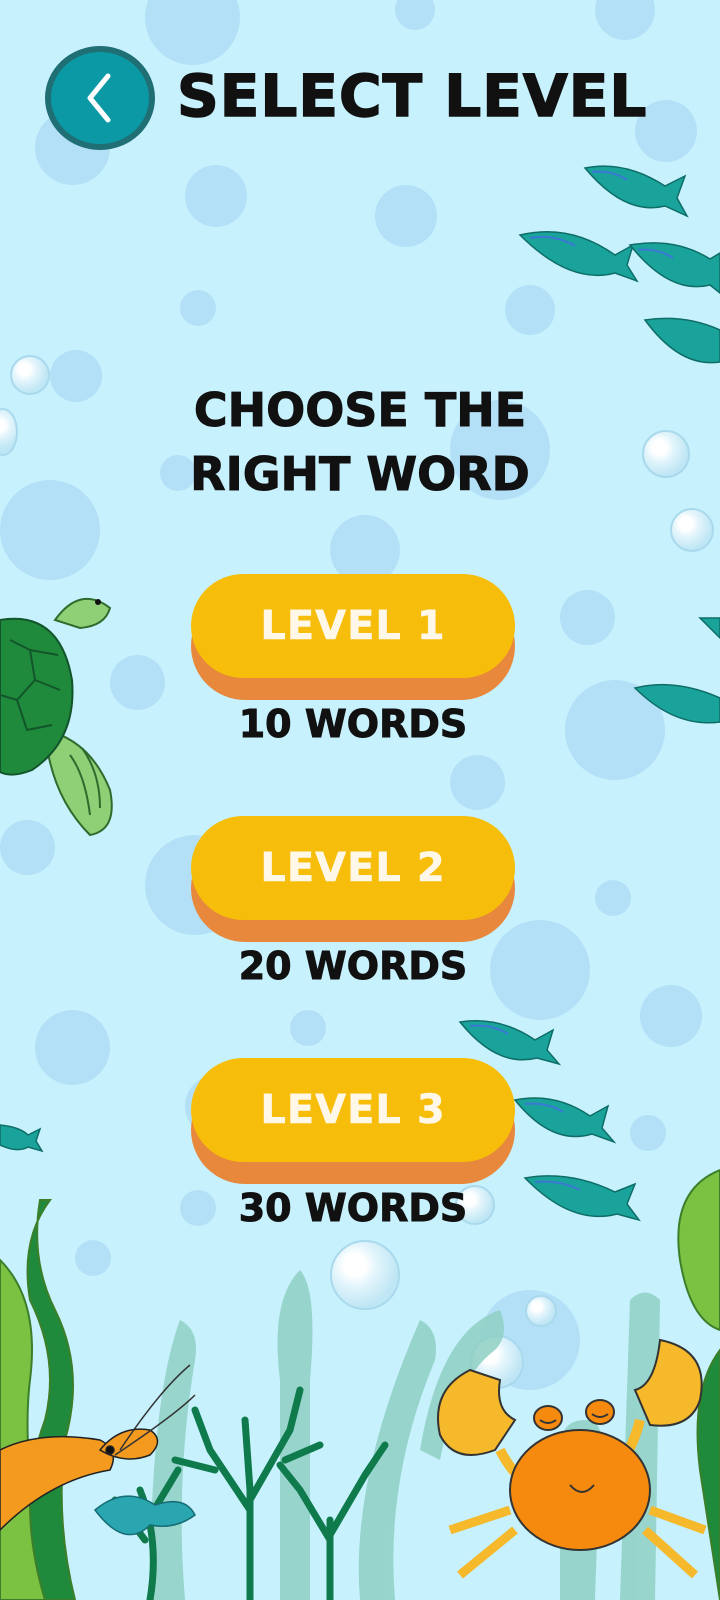 The image size is (720, 1600). Describe the element at coordinates (353, 724) in the screenshot. I see `level-1-word-count: 10 WORDS` at that location.